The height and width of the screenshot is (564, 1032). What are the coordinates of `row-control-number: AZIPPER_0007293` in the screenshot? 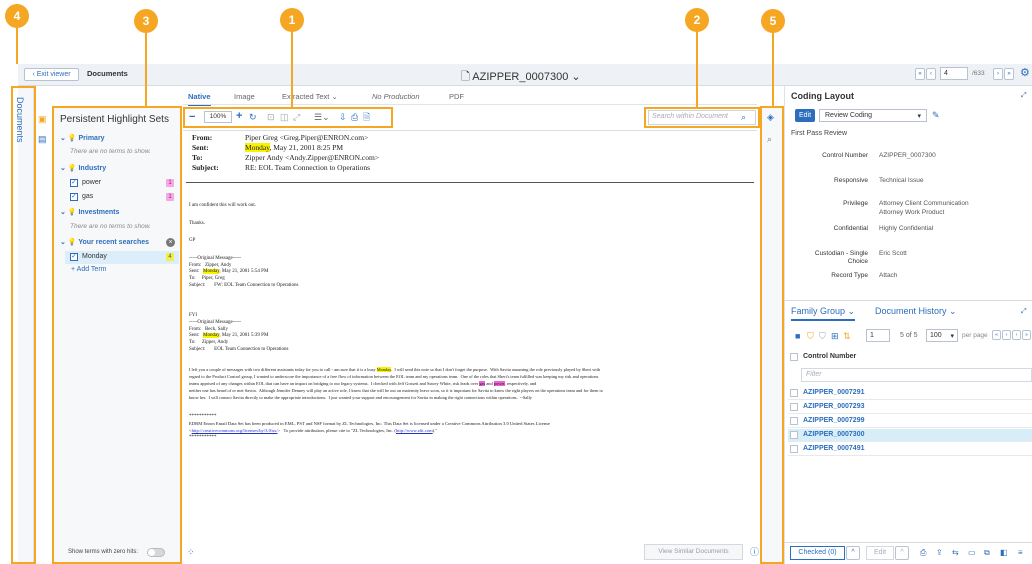 It's located at (833, 406).